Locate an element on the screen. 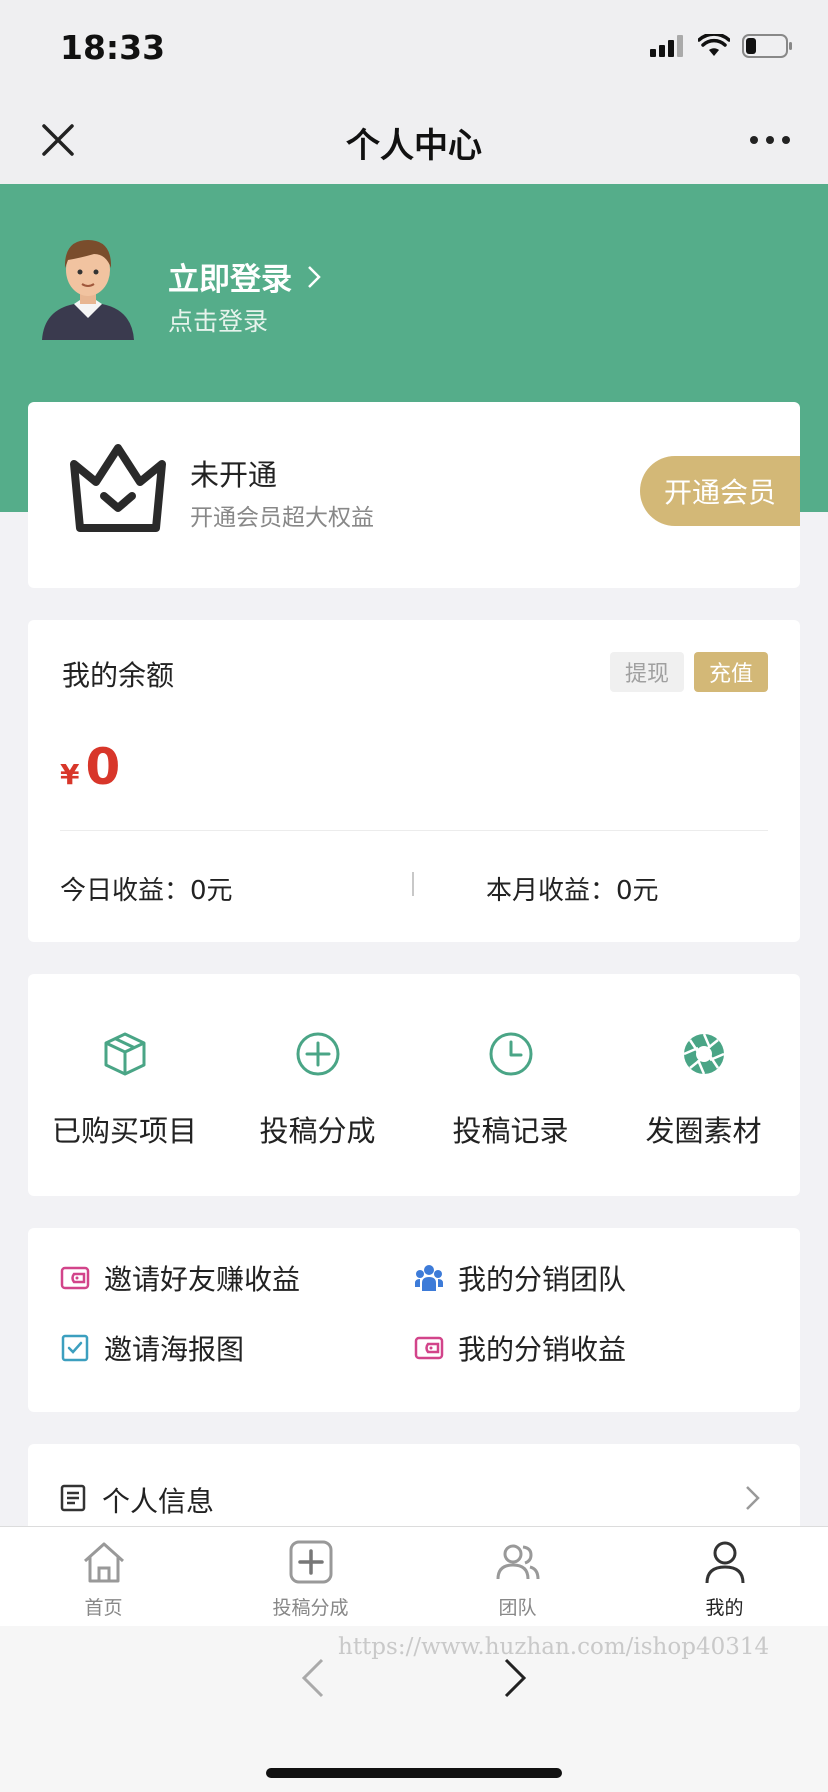 The height and width of the screenshot is (1792, 828). crown-icon is located at coordinates (118, 488).